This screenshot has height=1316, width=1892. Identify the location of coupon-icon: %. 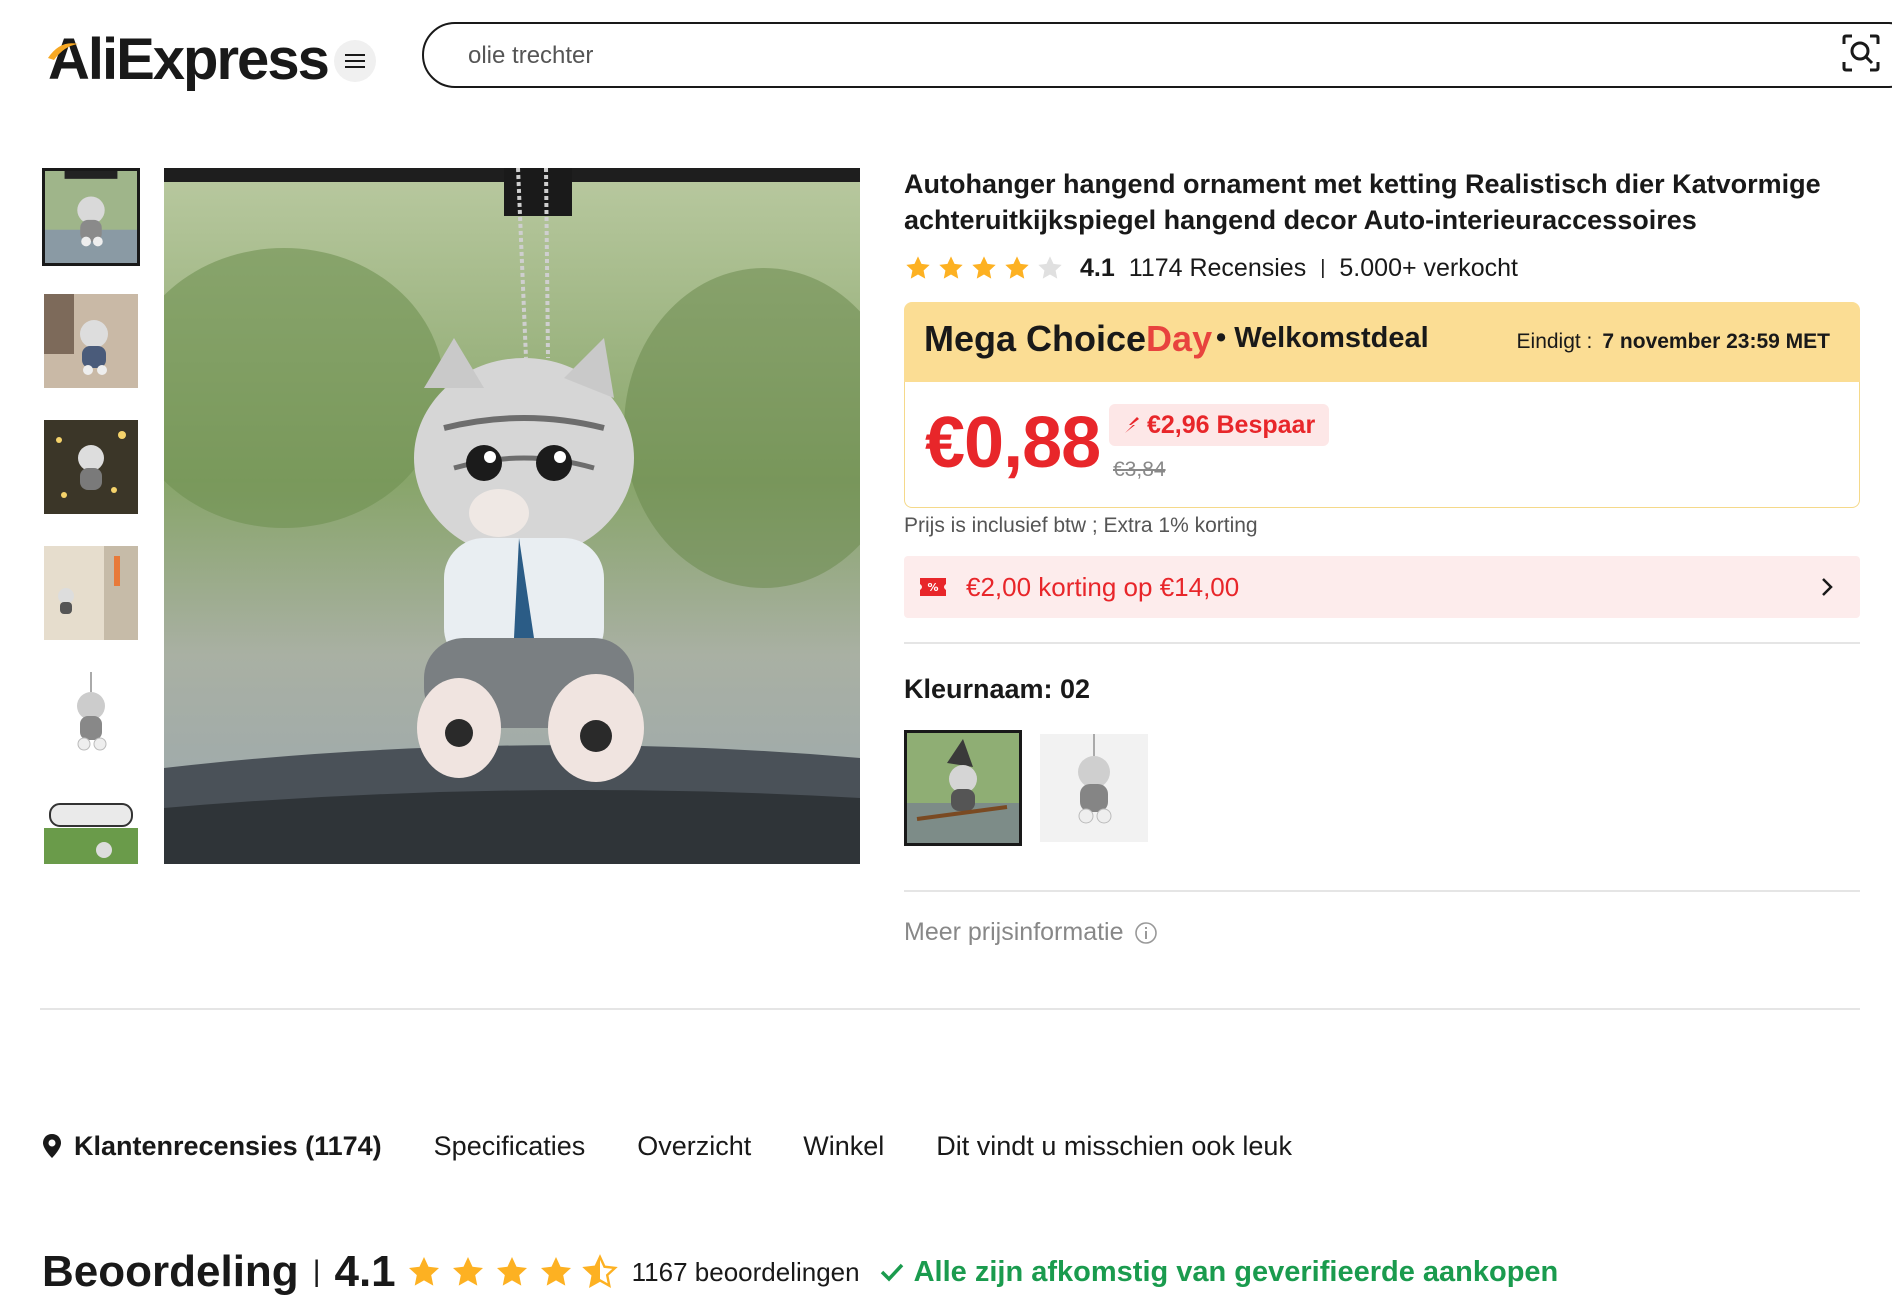
(933, 587).